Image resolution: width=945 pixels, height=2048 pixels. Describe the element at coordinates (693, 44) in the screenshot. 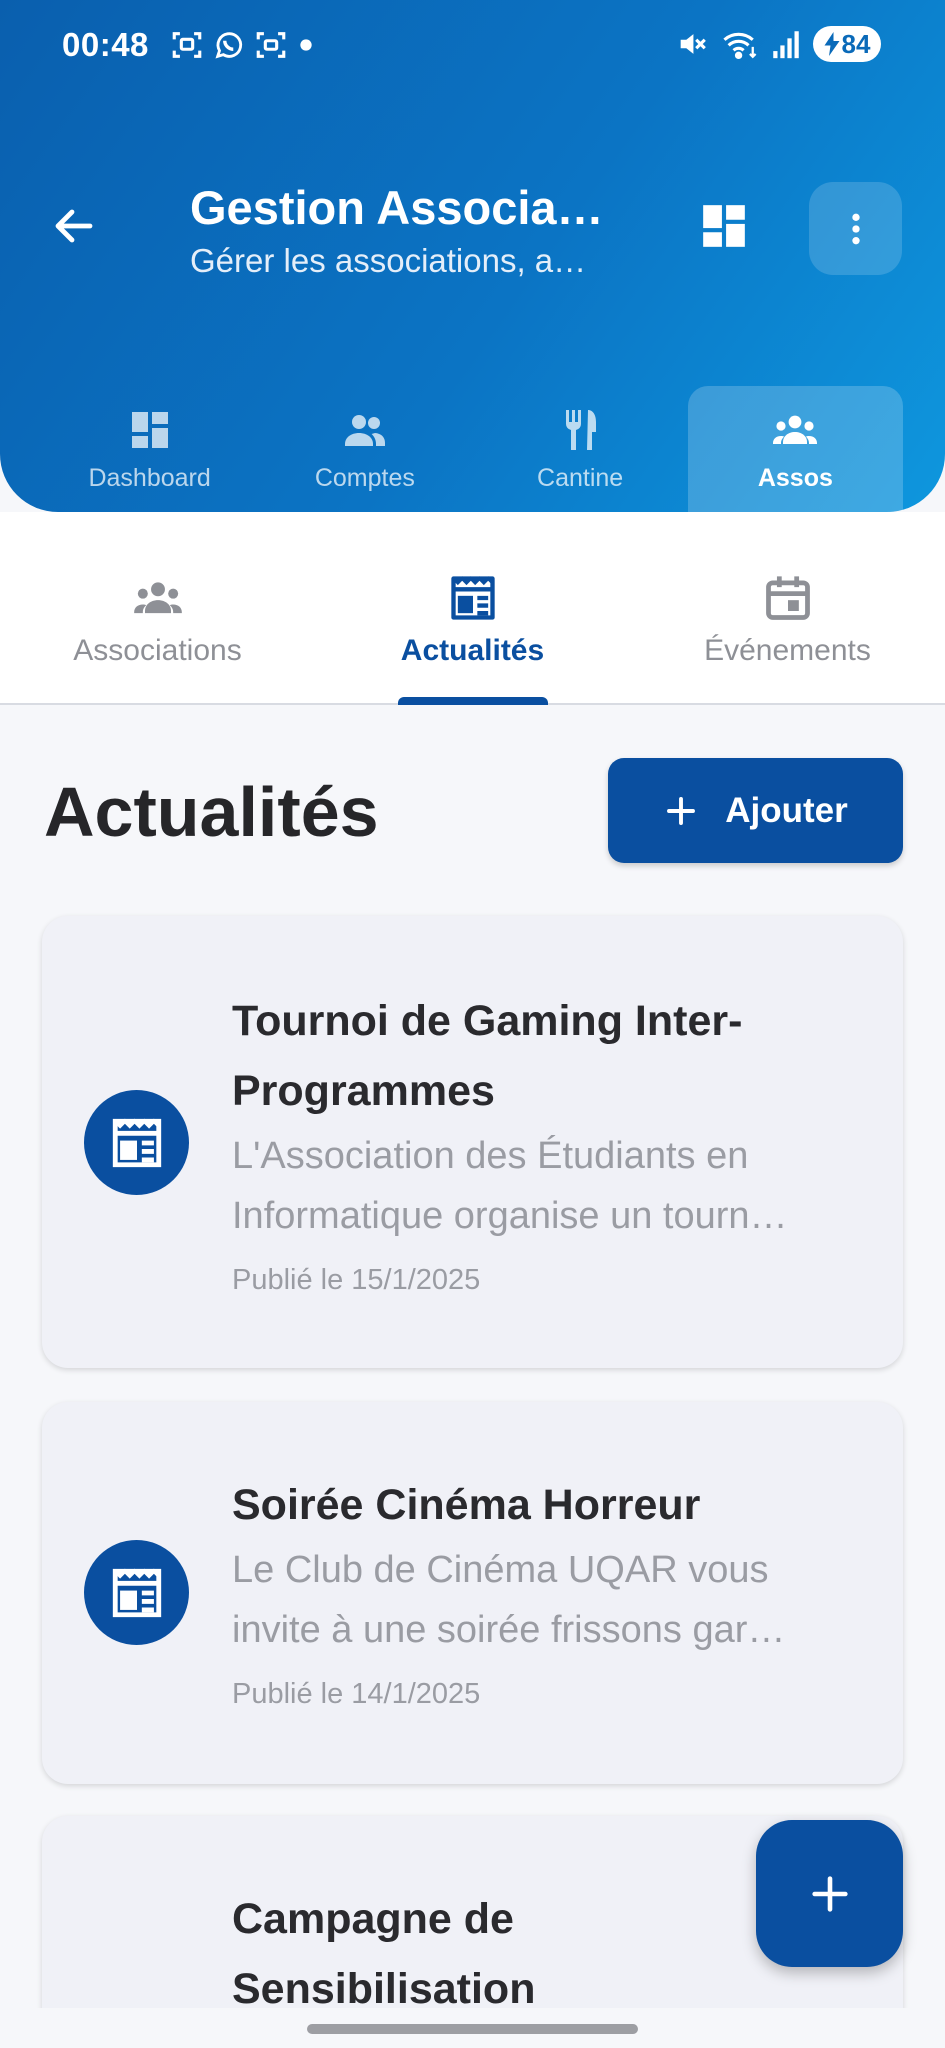

I see `mute-icon` at that location.